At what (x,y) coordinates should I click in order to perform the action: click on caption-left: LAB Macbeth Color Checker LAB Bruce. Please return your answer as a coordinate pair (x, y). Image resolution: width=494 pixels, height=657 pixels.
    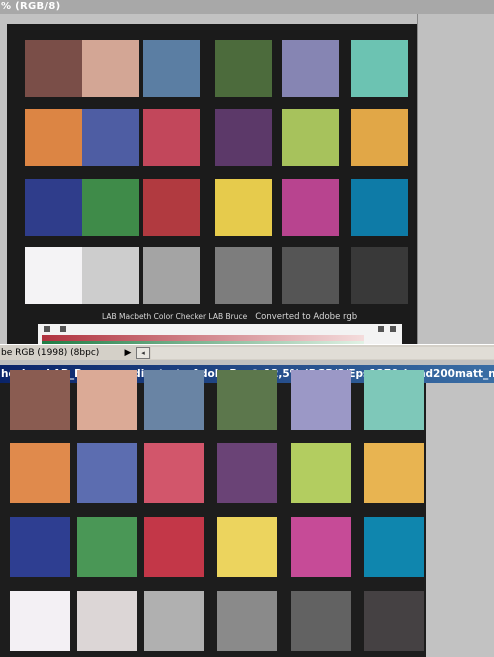
    Looking at the image, I should click on (175, 316).